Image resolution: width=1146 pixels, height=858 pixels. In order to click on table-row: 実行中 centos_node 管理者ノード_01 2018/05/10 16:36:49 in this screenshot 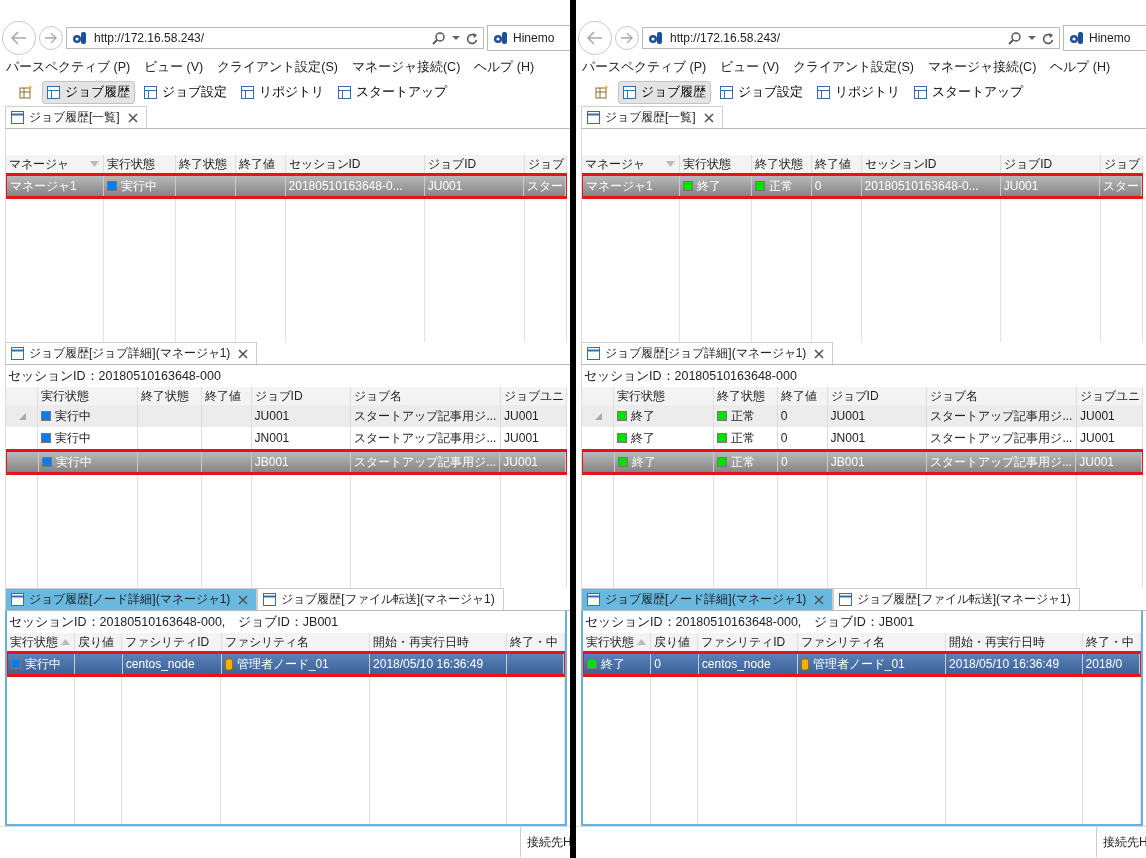, I will do `click(286, 664)`.